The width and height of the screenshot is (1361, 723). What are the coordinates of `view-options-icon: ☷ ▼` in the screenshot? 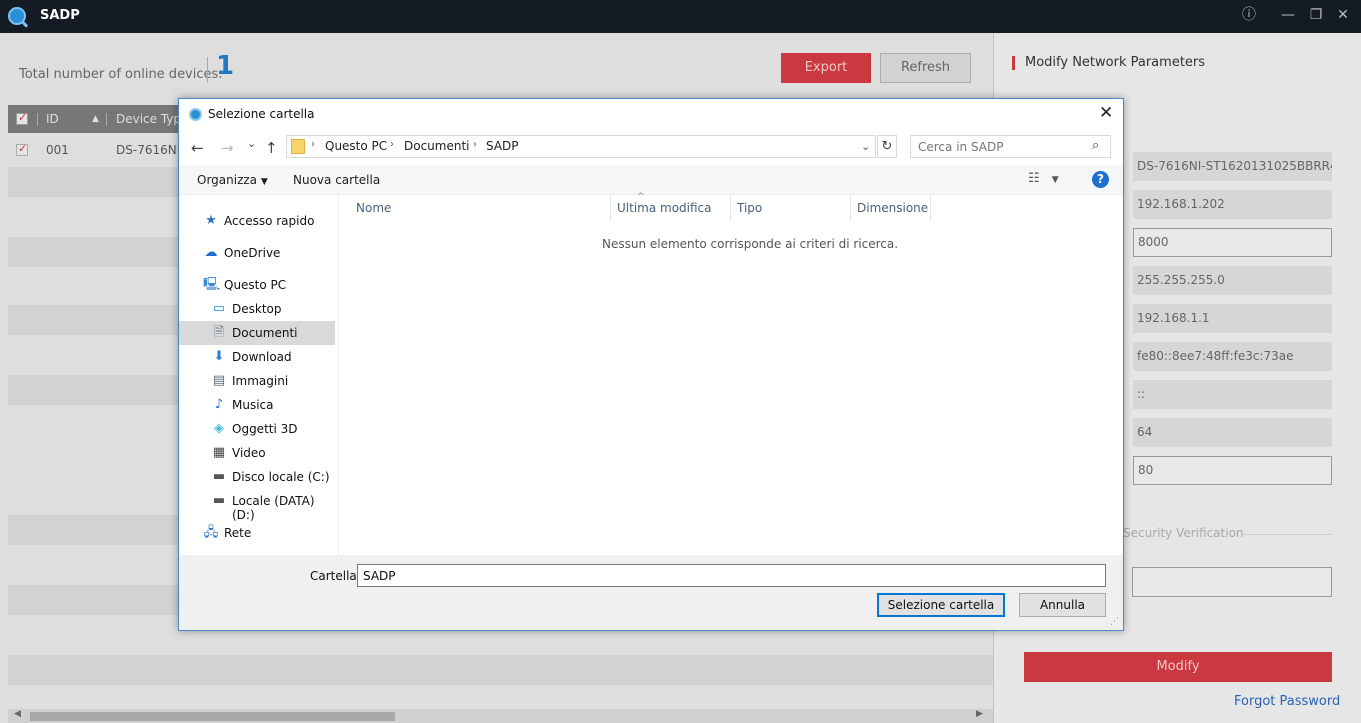 It's located at (1043, 178).